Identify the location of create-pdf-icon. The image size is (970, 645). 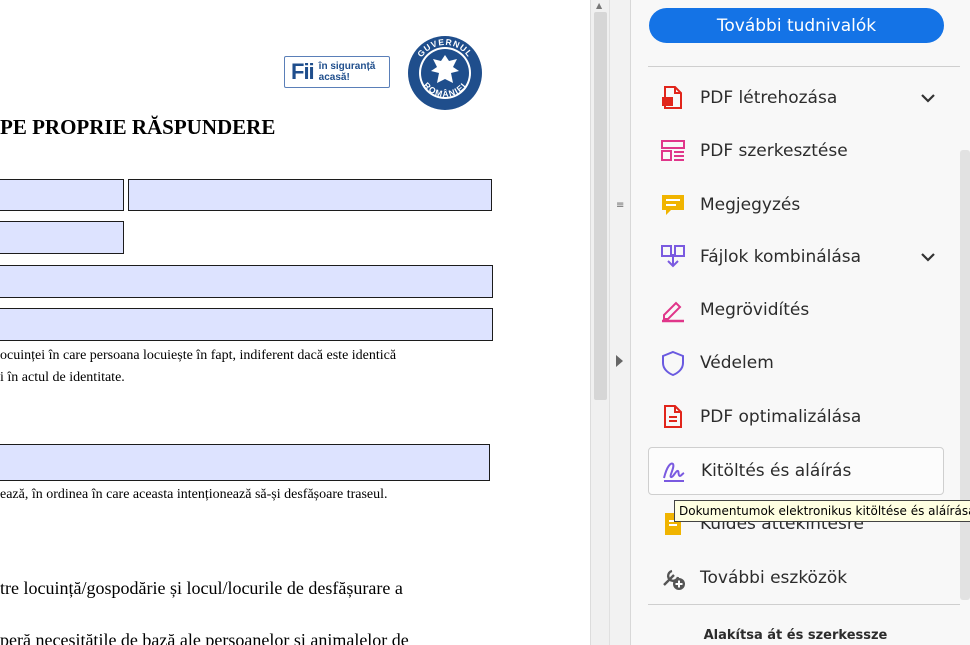
(672, 97).